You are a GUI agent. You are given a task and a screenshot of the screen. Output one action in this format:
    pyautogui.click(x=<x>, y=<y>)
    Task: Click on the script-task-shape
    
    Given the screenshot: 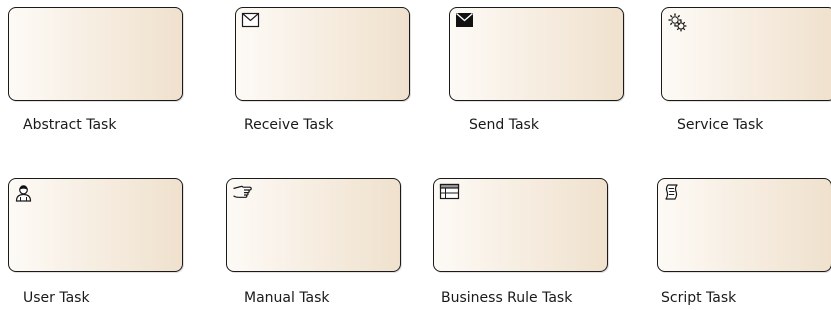 What is the action you would take?
    pyautogui.click(x=744, y=225)
    